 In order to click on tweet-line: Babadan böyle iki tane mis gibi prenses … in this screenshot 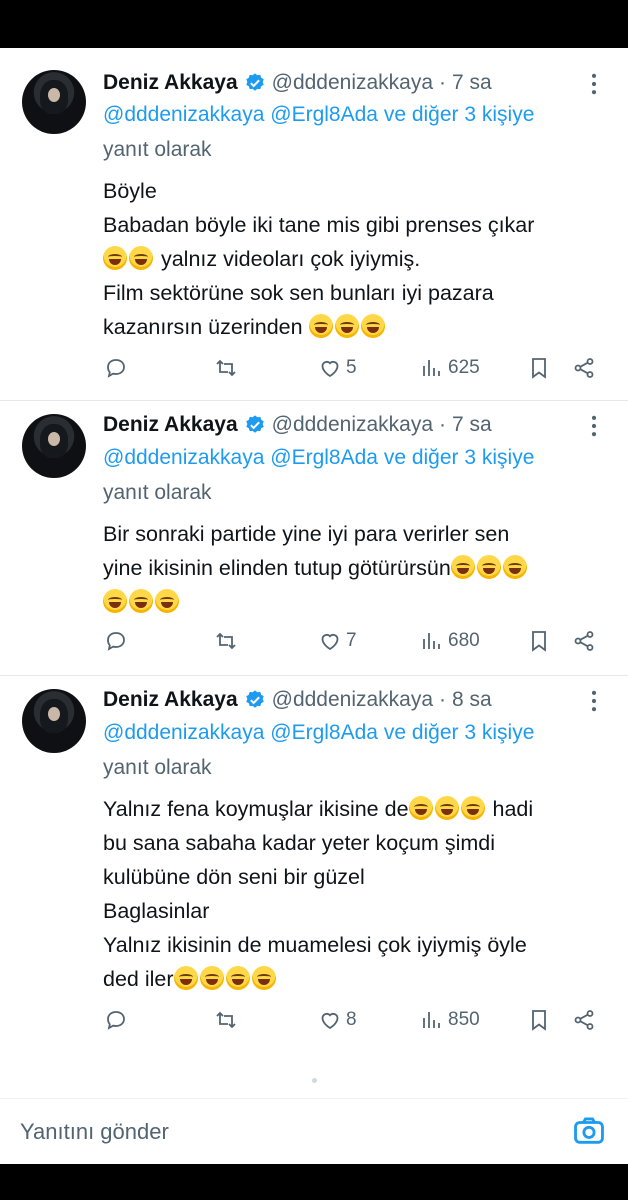, I will do `click(319, 225)`.